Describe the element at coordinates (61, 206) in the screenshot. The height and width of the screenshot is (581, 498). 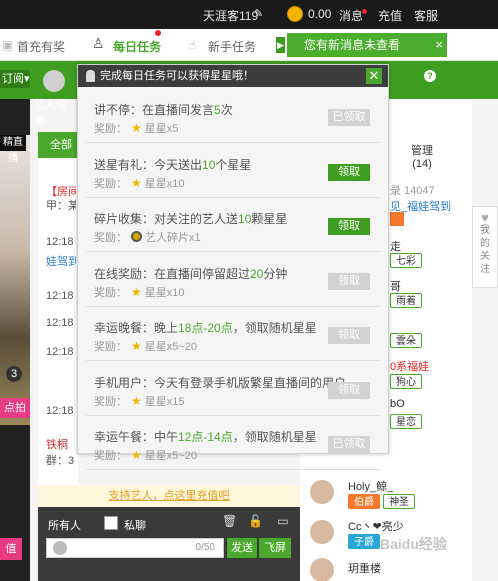
I see `chat-line: 甲：某` at that location.